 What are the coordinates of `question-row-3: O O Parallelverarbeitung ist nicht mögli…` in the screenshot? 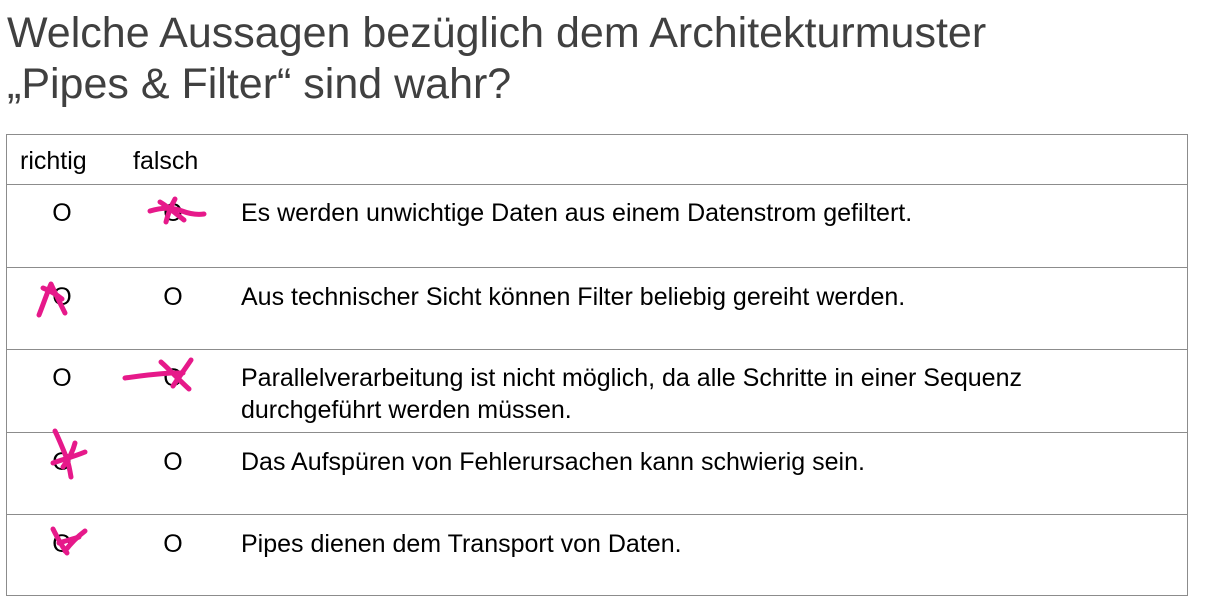 It's located at (597, 391).